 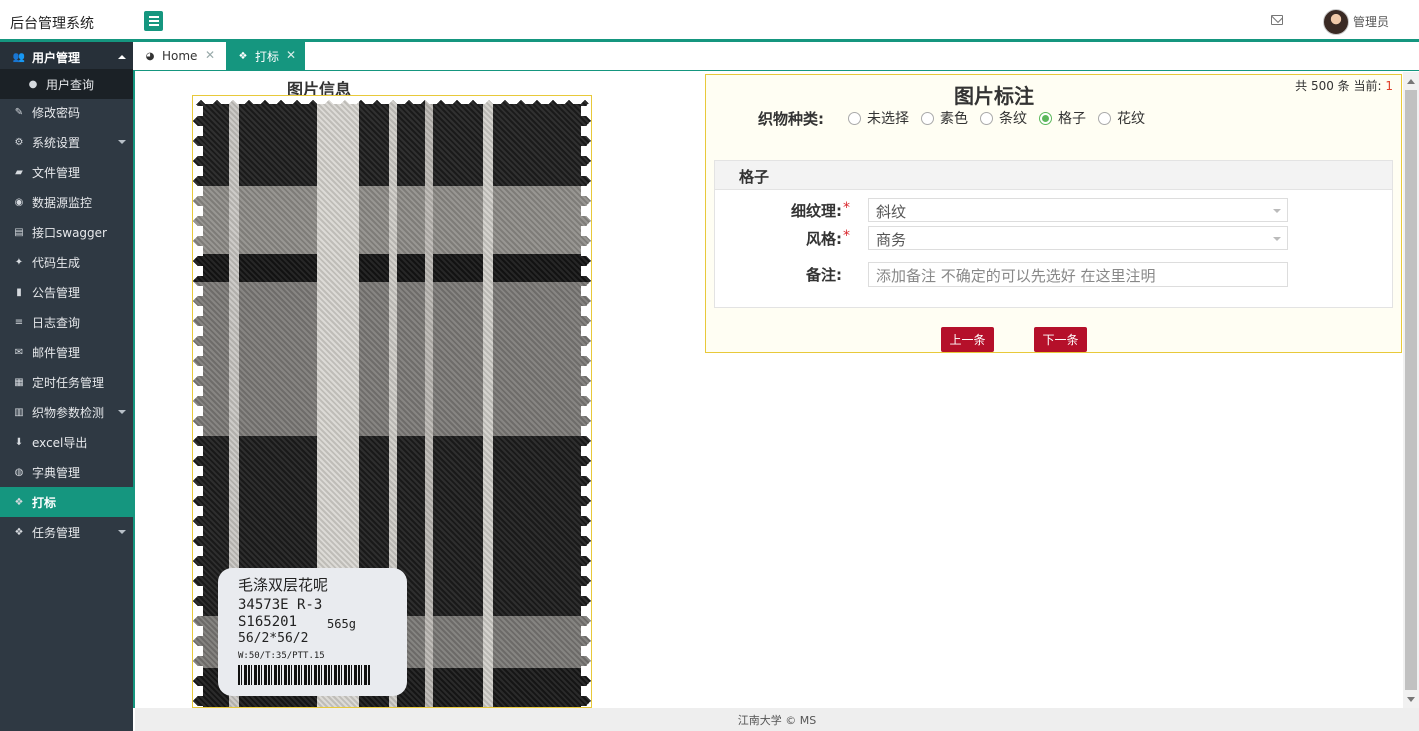 What do you see at coordinates (66, 502) in the screenshot?
I see `sidebar-item-labeling: ❖ 打标` at bounding box center [66, 502].